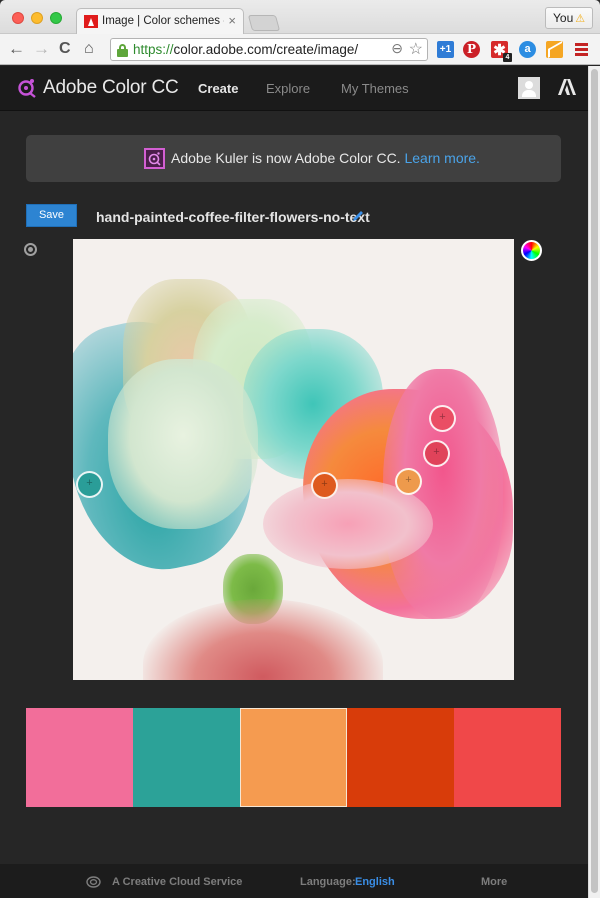 The image size is (600, 898). Describe the element at coordinates (358, 216) in the screenshot. I see `pencil-edit-icon` at that location.